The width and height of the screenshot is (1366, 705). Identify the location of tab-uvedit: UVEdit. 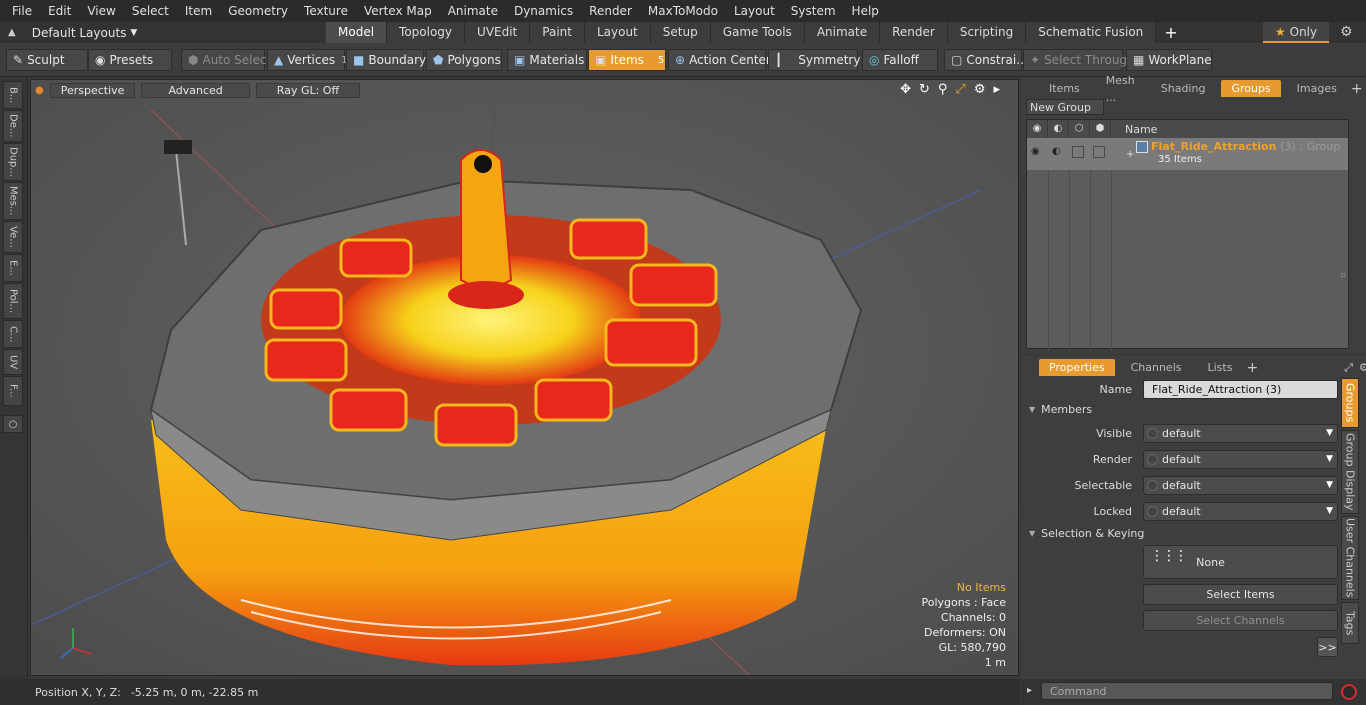
(498, 32).